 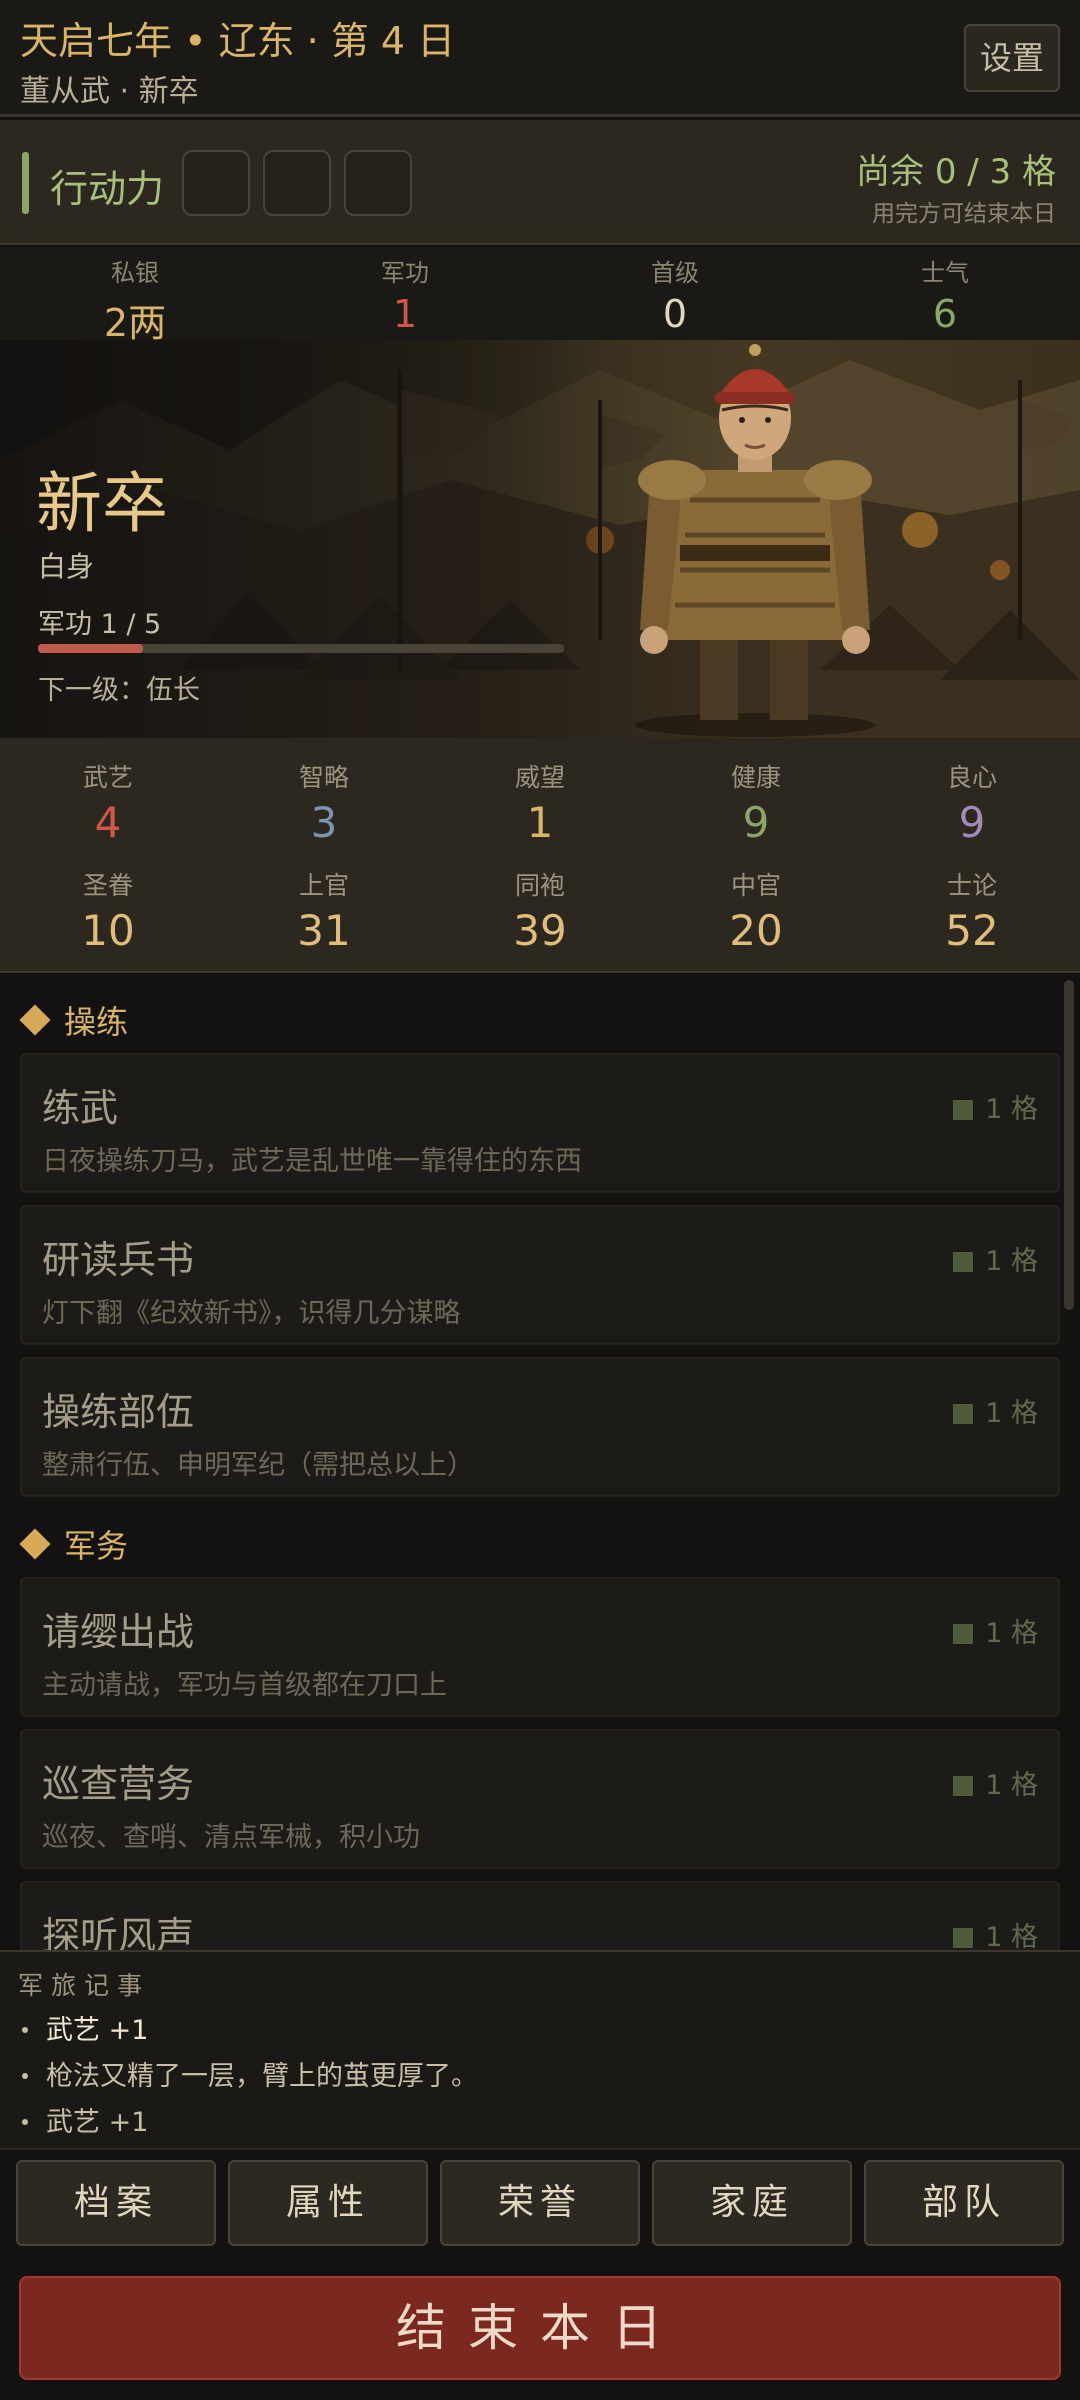 What do you see at coordinates (956, 172) in the screenshot?
I see `action-remaining: 尚余 0 / 3 格` at bounding box center [956, 172].